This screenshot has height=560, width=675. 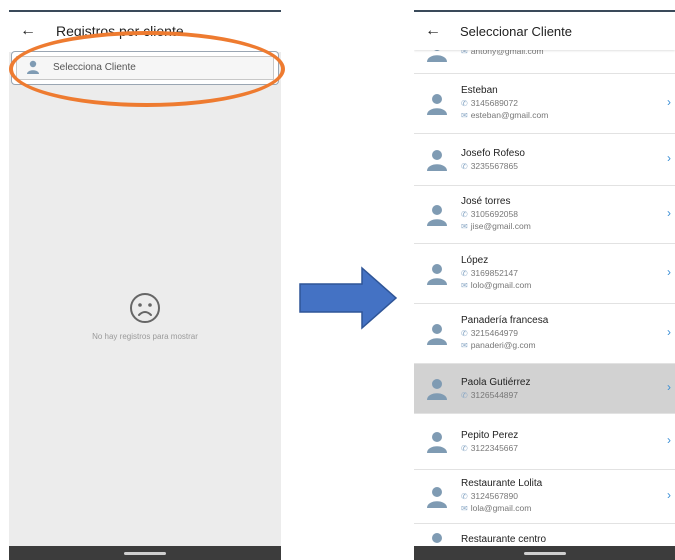 I want to click on client-phone: ✆ 3122345667, so click(x=489, y=448).